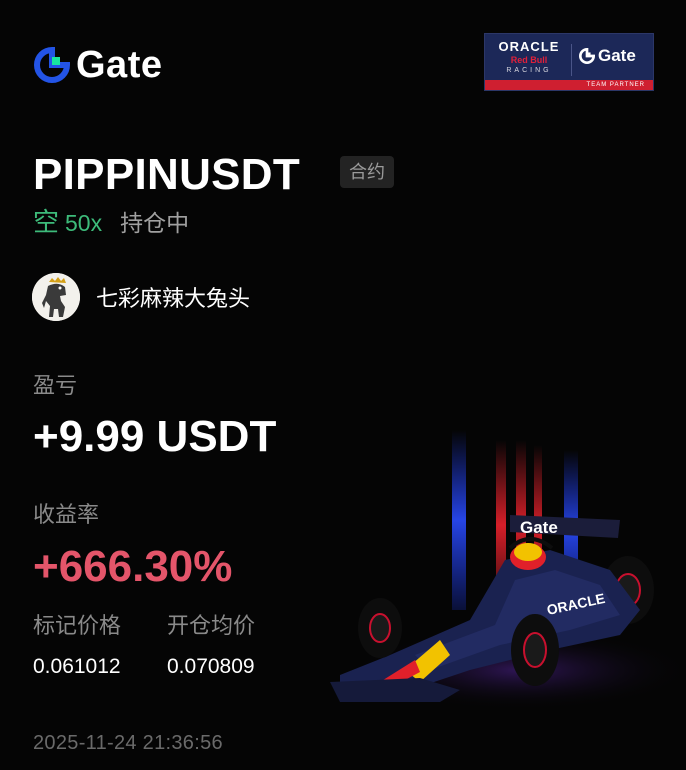 The image size is (686, 770). I want to click on entry-price-label: 开仓均价, so click(211, 625).